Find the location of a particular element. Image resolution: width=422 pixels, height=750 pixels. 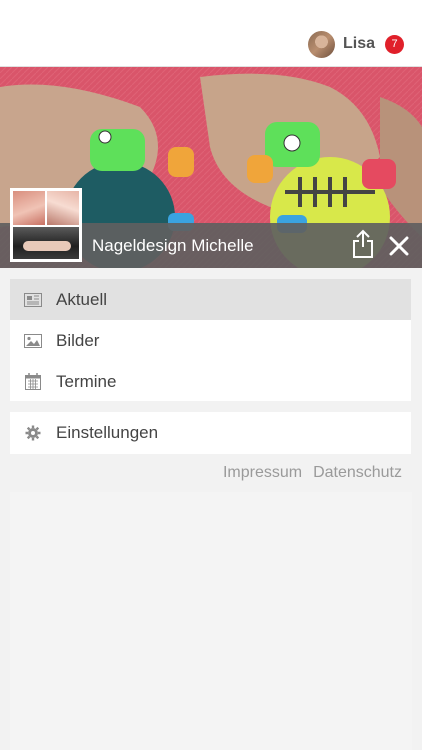

footer-links: Impressum Datenschutz is located at coordinates (312, 473).